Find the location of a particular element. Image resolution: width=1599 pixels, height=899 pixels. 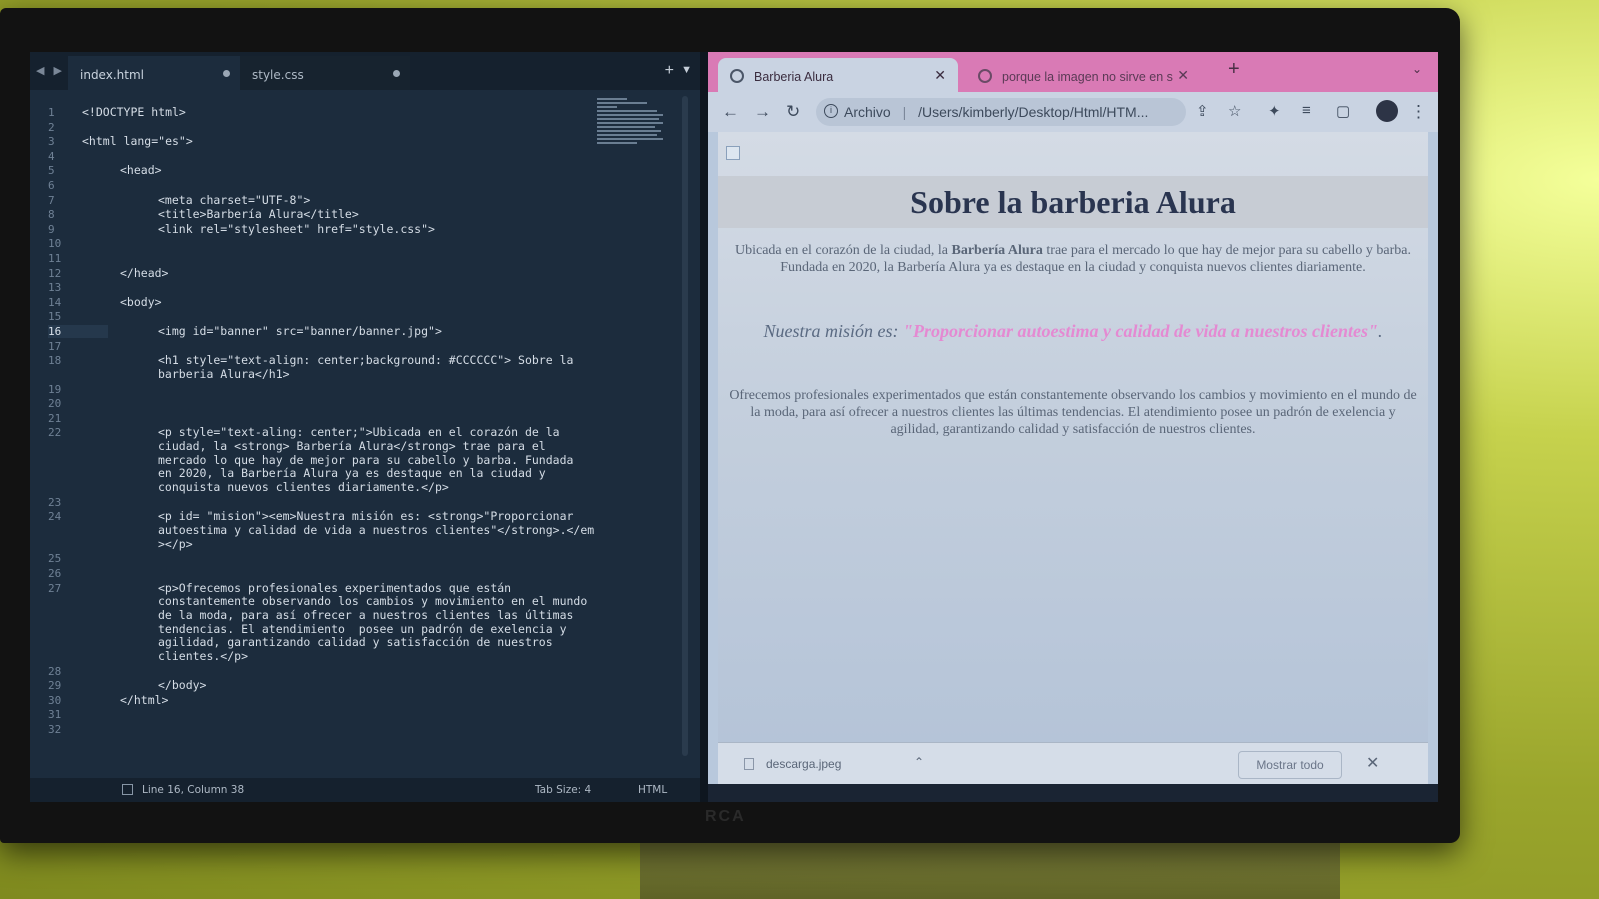

globe-icon is located at coordinates (737, 76).